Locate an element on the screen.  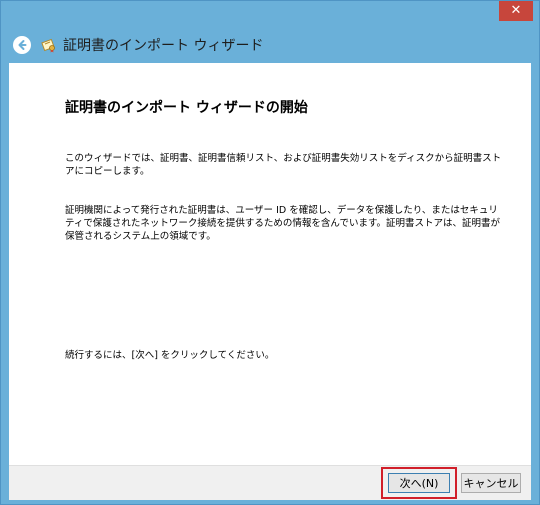
next-button: 次へ(N) is located at coordinates (419, 483).